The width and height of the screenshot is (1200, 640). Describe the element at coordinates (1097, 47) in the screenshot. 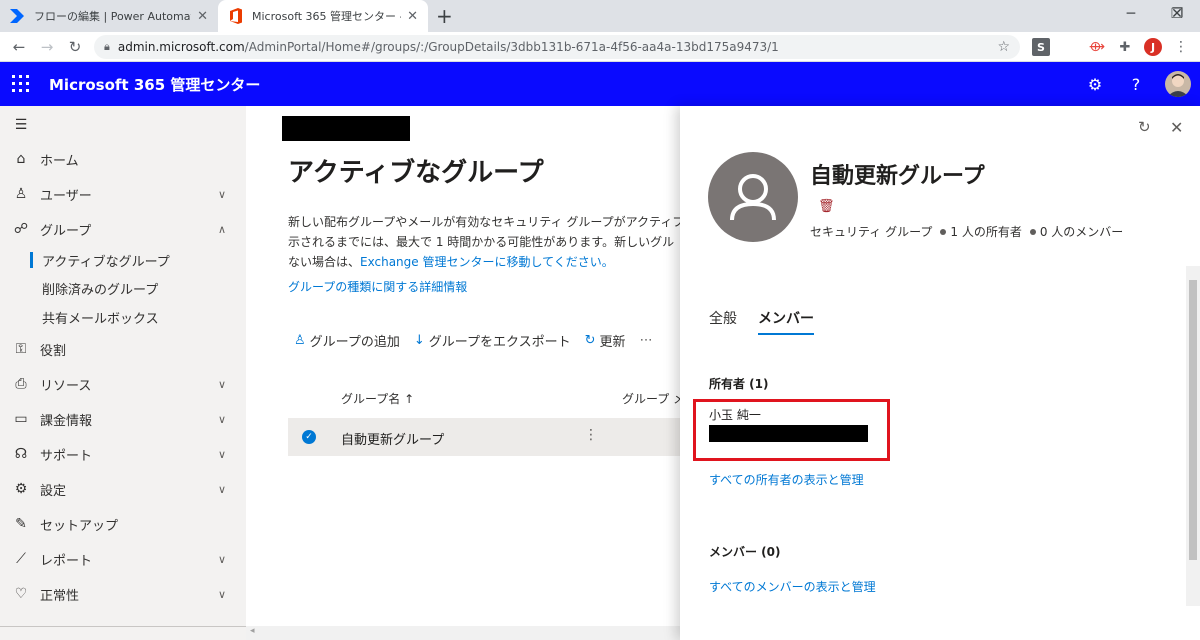

I see `extension-red-icon: ⟴` at that location.